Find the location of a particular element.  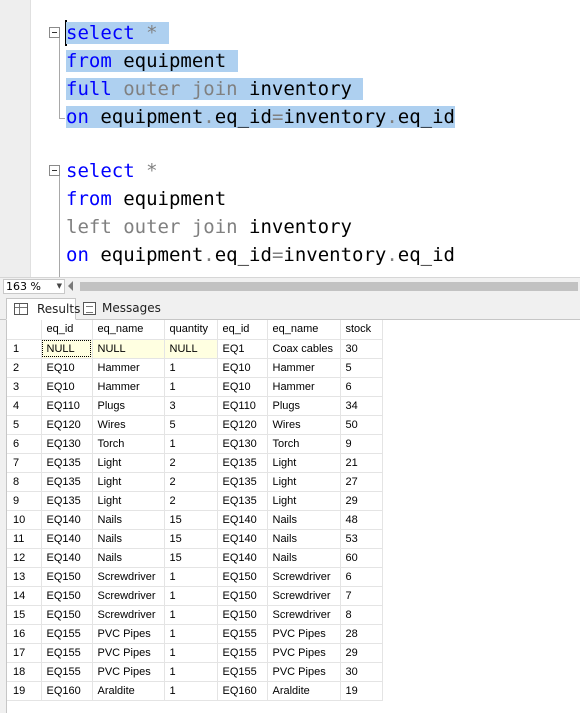

table-cell: 29 is located at coordinates (361, 653).